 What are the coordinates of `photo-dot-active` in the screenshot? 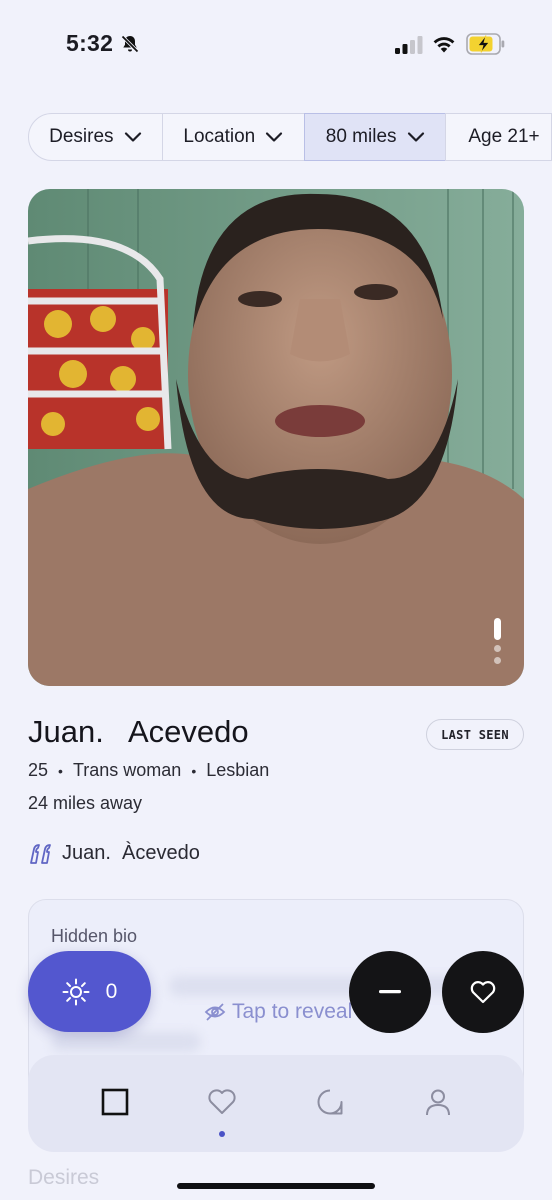 It's located at (497, 629).